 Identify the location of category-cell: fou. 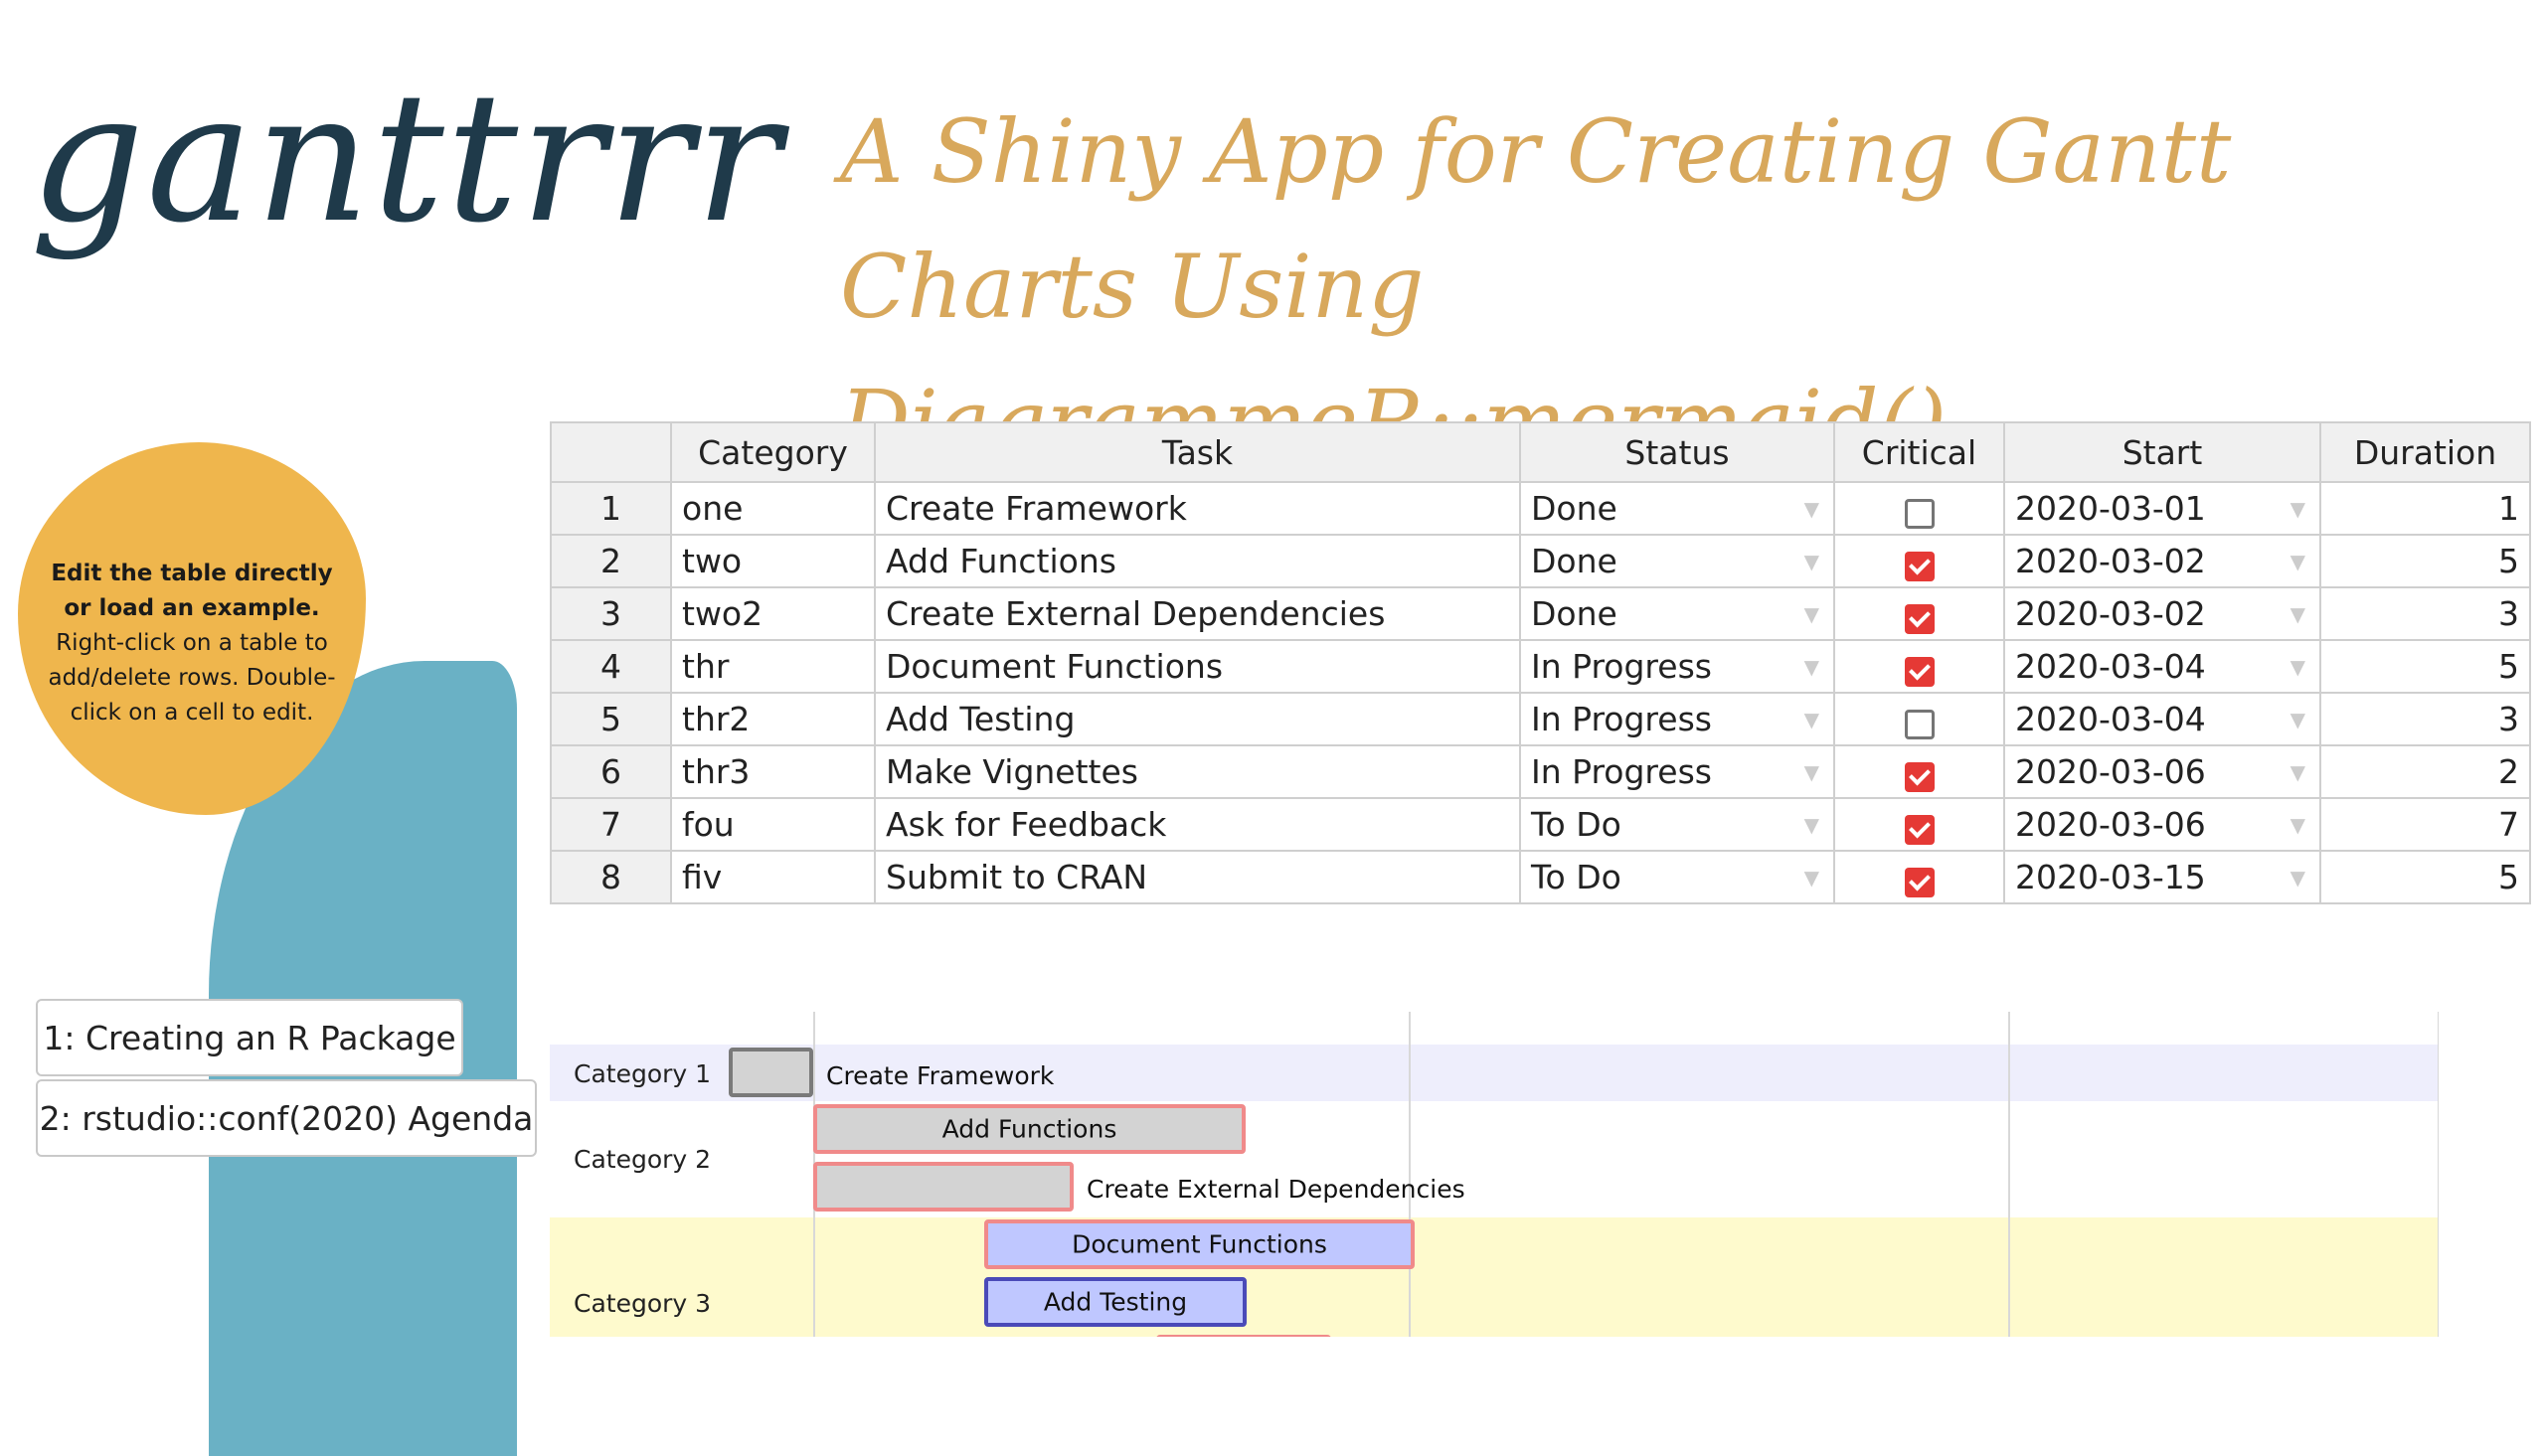
(773, 824).